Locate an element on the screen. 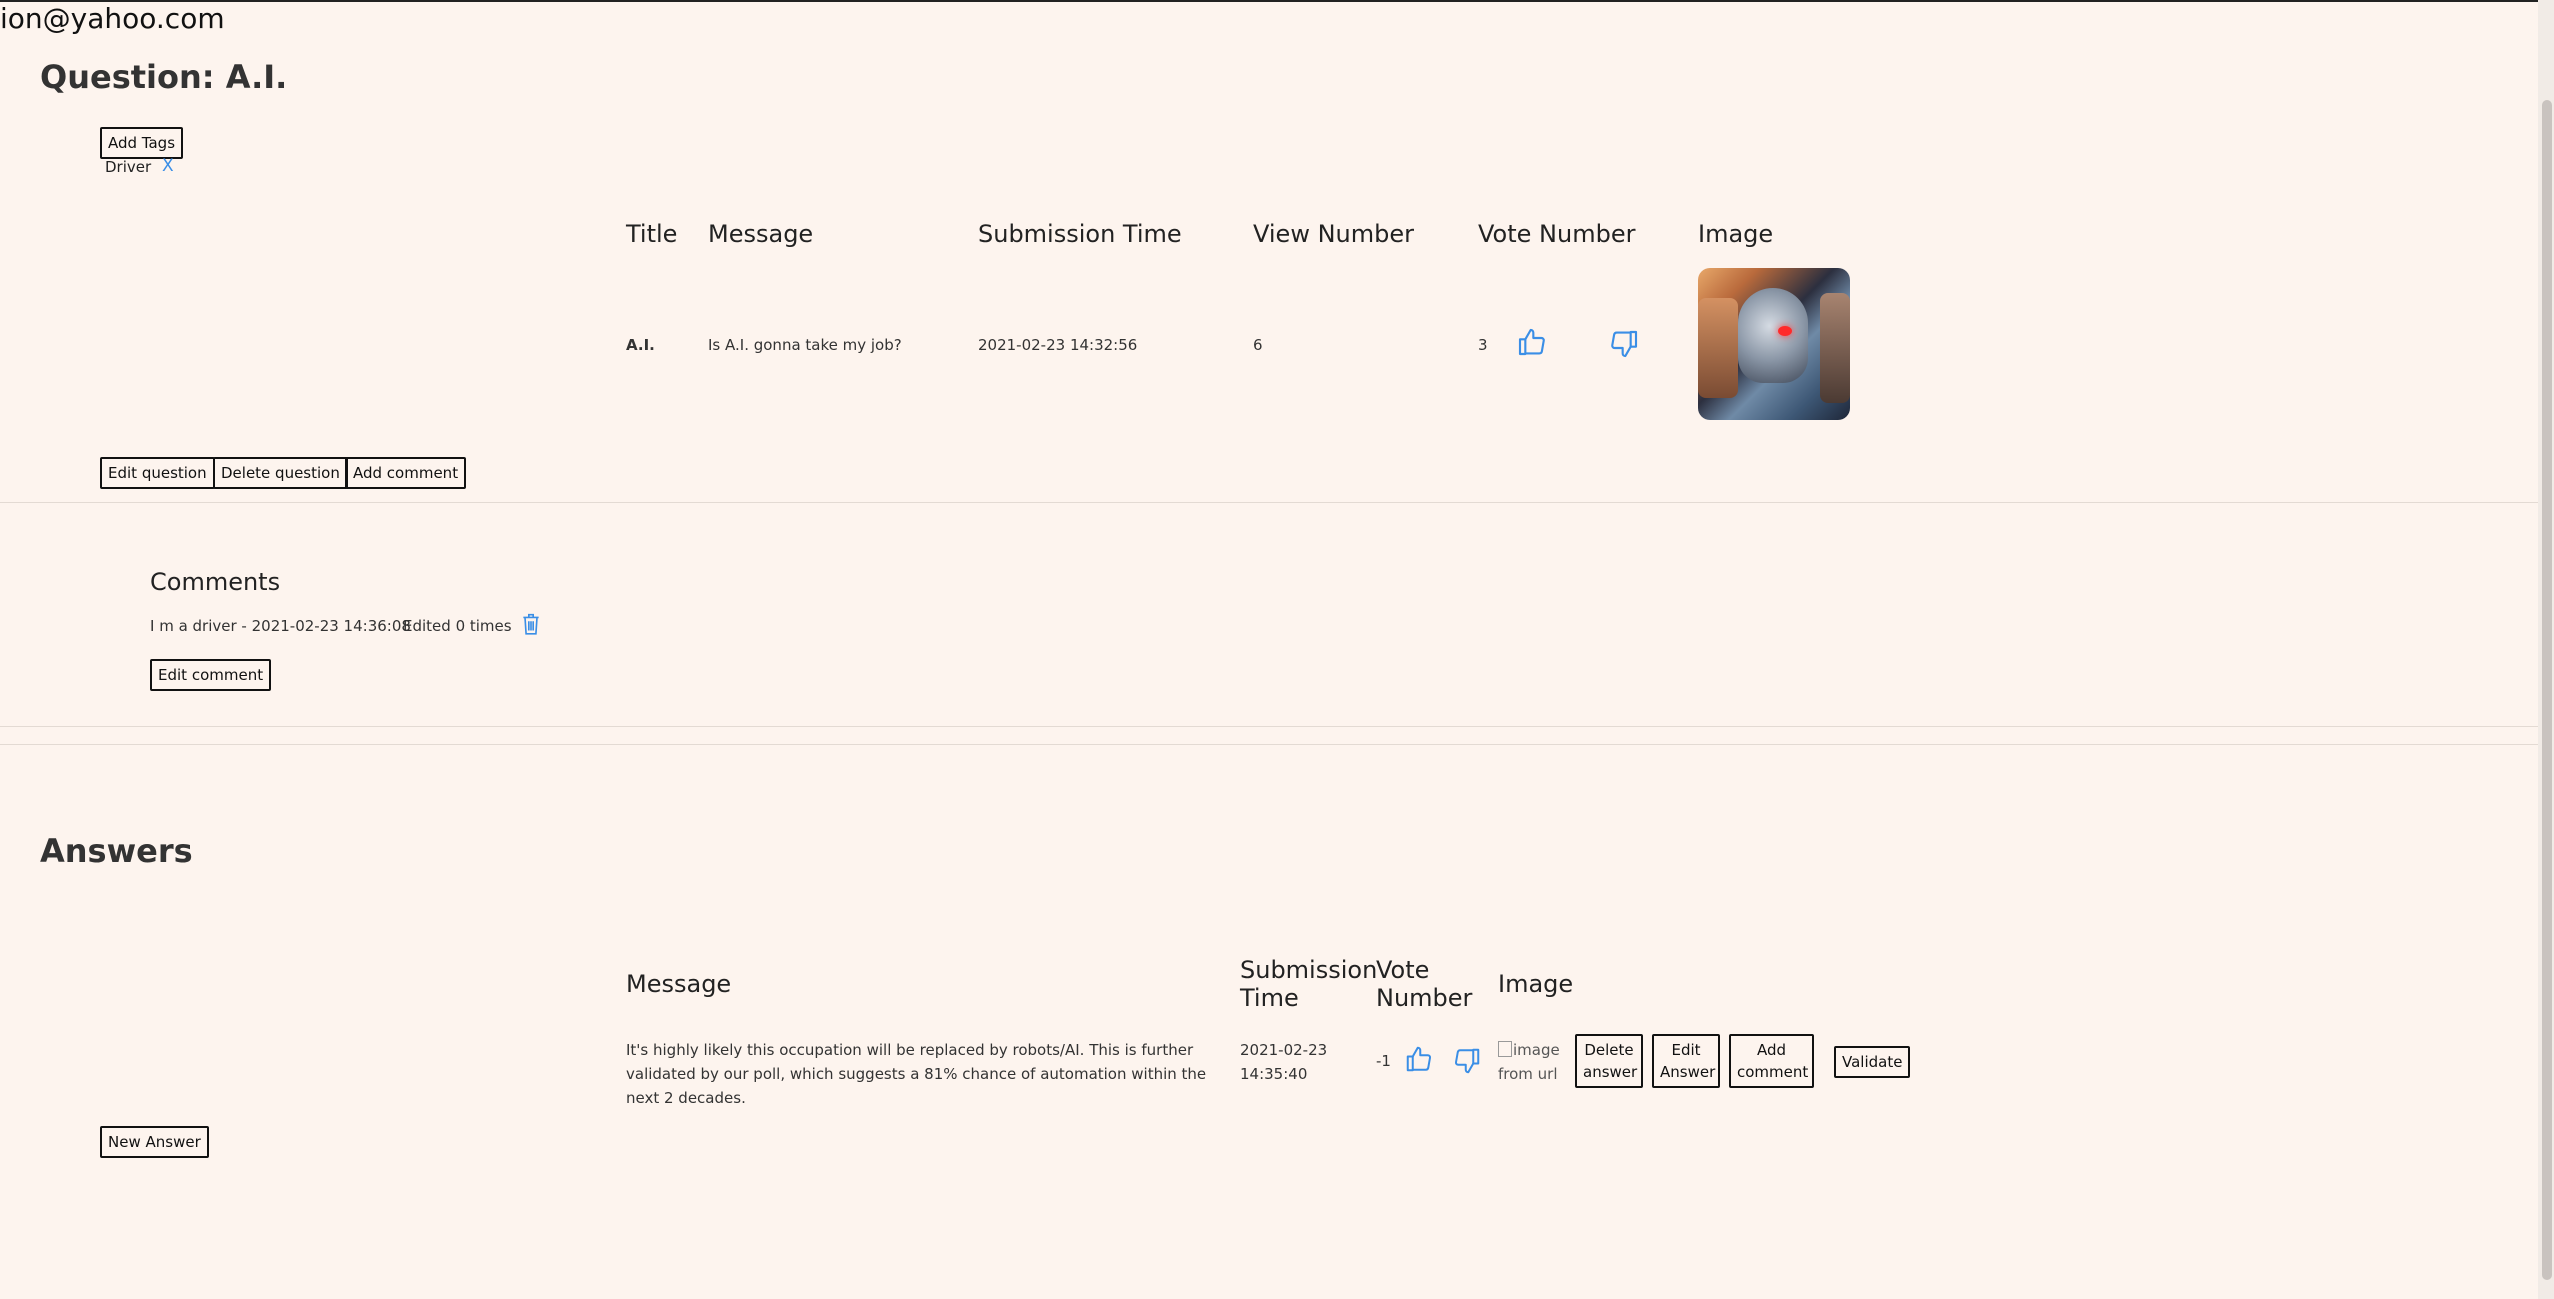 This screenshot has height=1299, width=2554. col-header-title: Title is located at coordinates (652, 234).